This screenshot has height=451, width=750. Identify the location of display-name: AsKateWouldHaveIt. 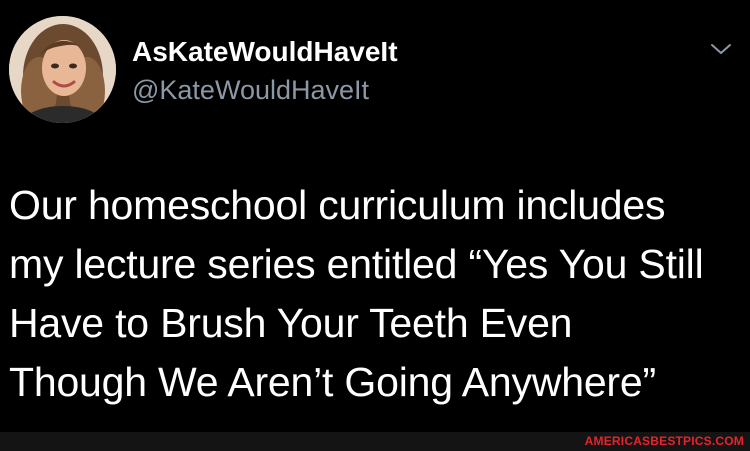
(265, 52).